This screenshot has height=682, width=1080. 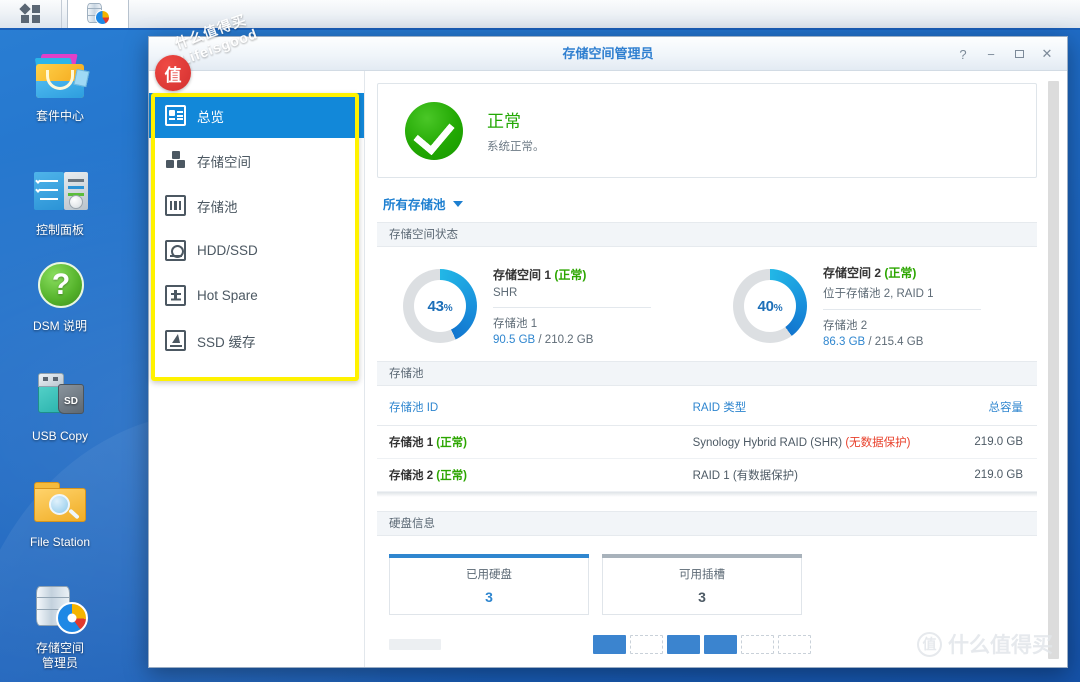 I want to click on chevron-down-icon, so click(x=457, y=203).